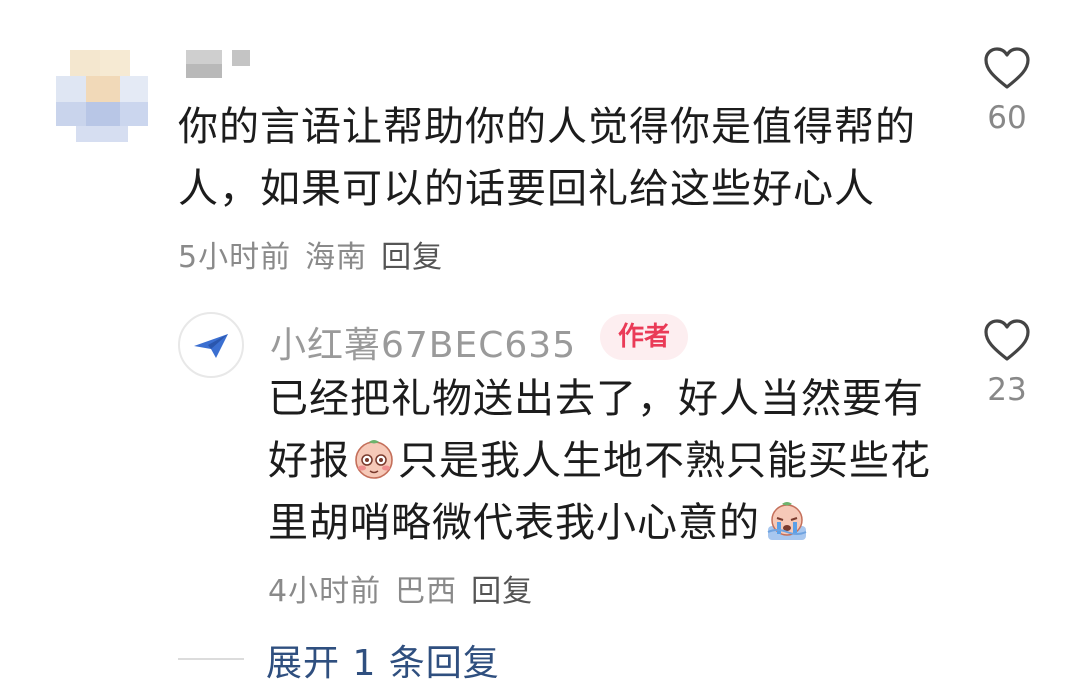 This screenshot has width=1080, height=693. I want to click on author-badge: 作者, so click(644, 337).